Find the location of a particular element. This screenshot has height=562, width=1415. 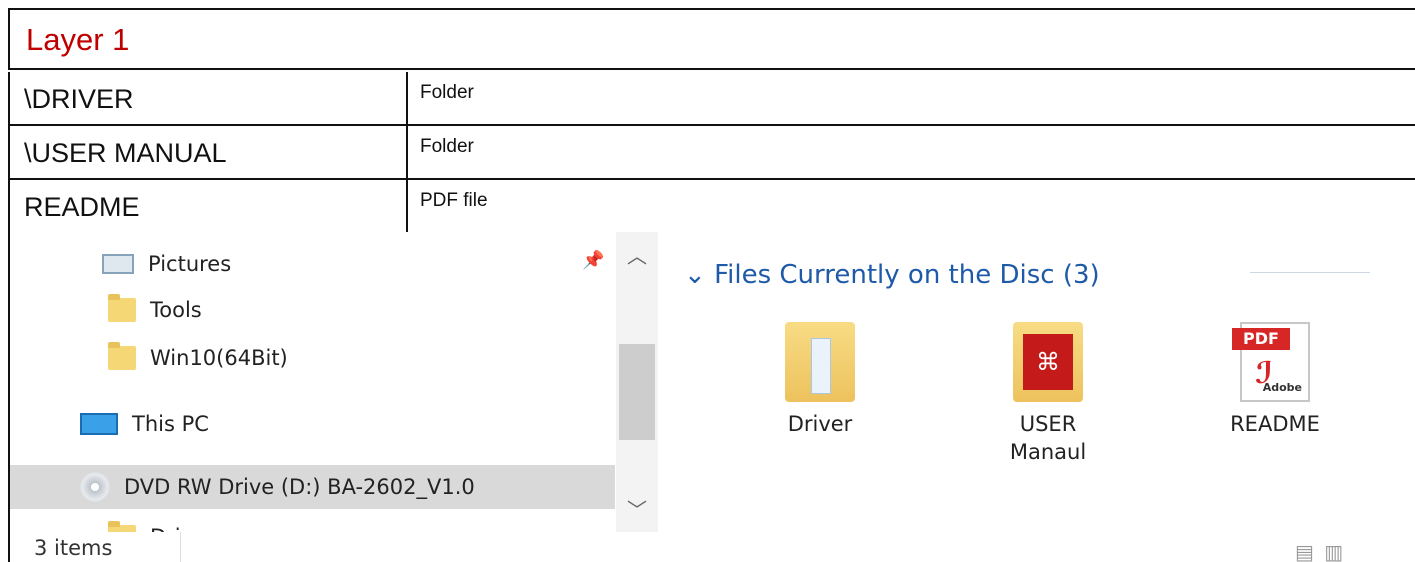

document-title: Layer 1 is located at coordinates (78, 39).